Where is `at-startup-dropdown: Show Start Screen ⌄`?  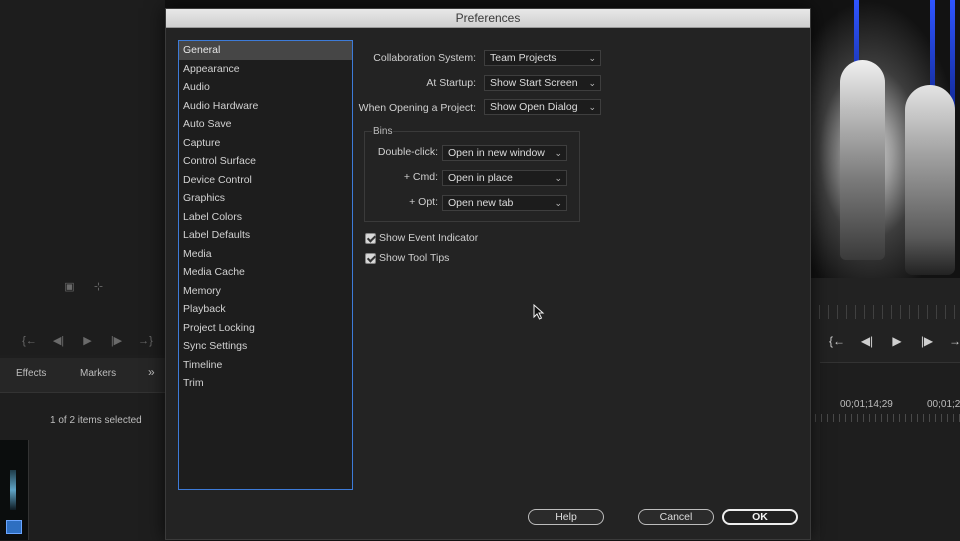
at-startup-dropdown: Show Start Screen ⌄ is located at coordinates (542, 83).